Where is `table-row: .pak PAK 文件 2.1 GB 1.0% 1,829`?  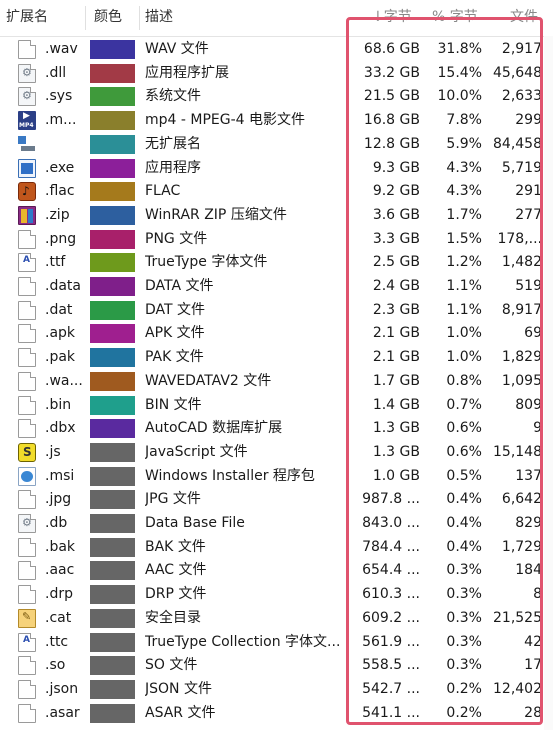 table-row: .pak PAK 文件 2.1 GB 1.0% 1,829 is located at coordinates (276, 358).